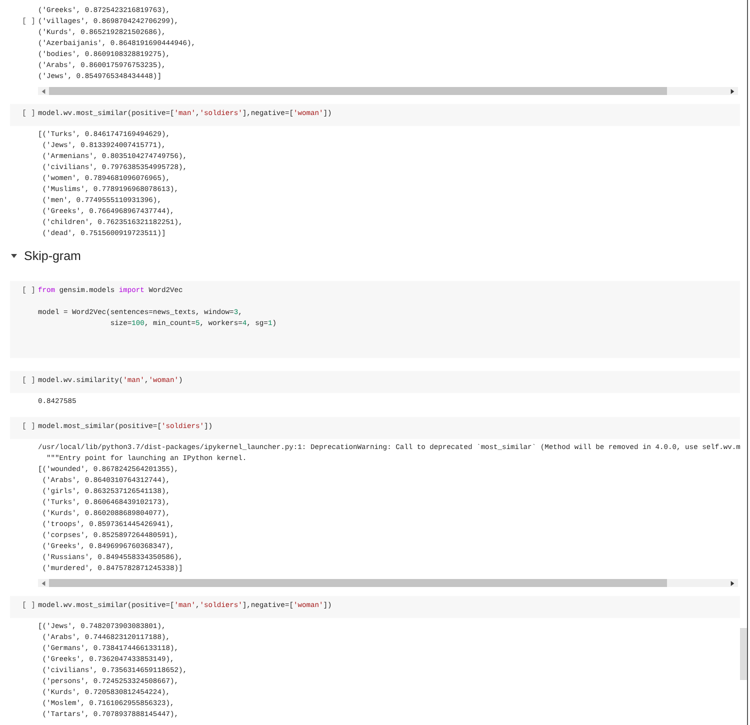  Describe the element at coordinates (743, 362) in the screenshot. I see `vertical-scrollbar` at that location.